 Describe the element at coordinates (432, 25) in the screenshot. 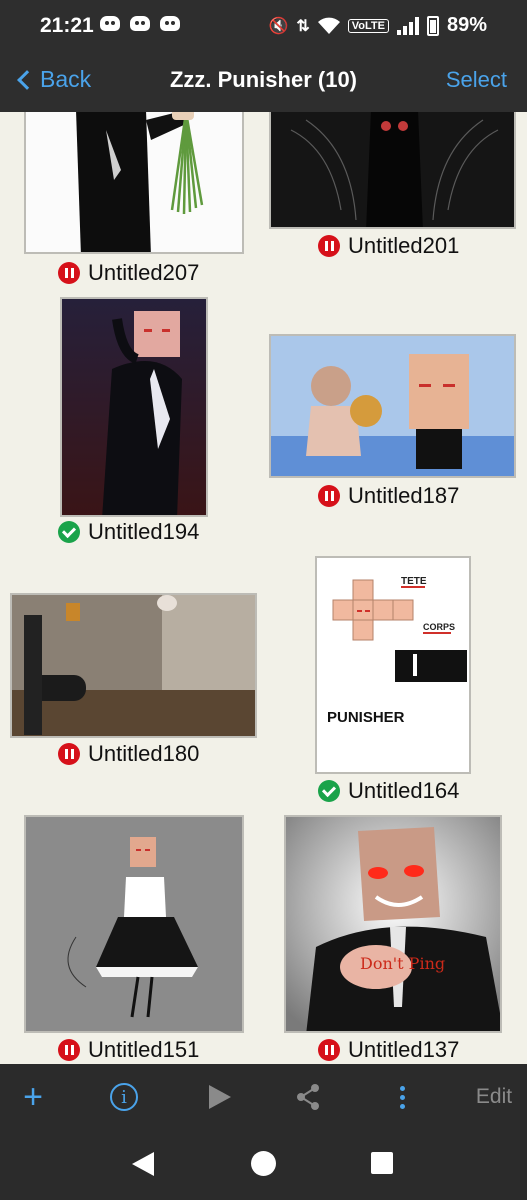

I see `battery-icon` at that location.